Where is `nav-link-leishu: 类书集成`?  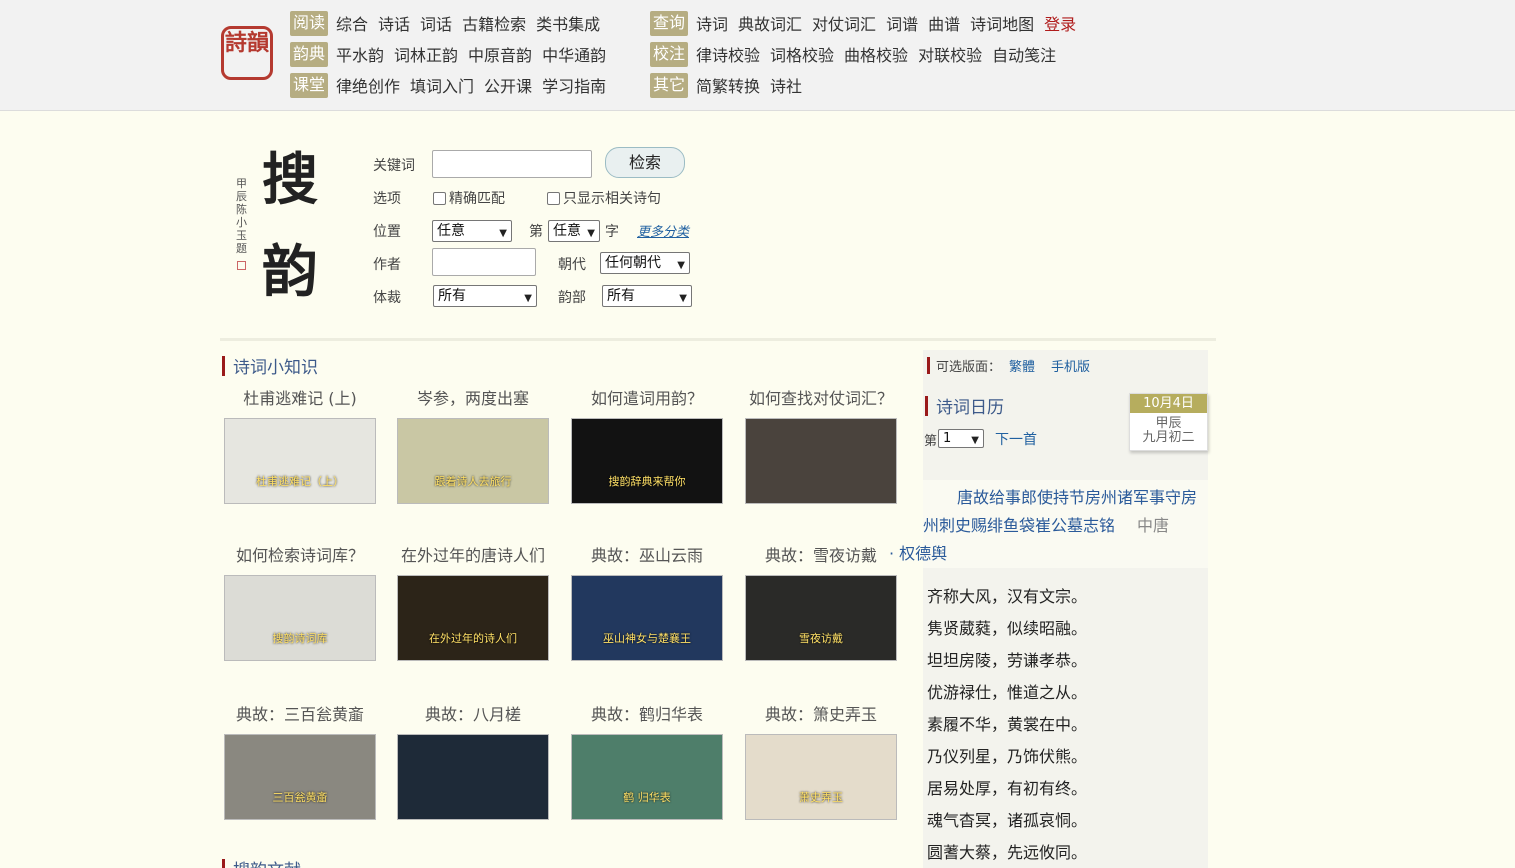 nav-link-leishu: 类书集成 is located at coordinates (568, 23).